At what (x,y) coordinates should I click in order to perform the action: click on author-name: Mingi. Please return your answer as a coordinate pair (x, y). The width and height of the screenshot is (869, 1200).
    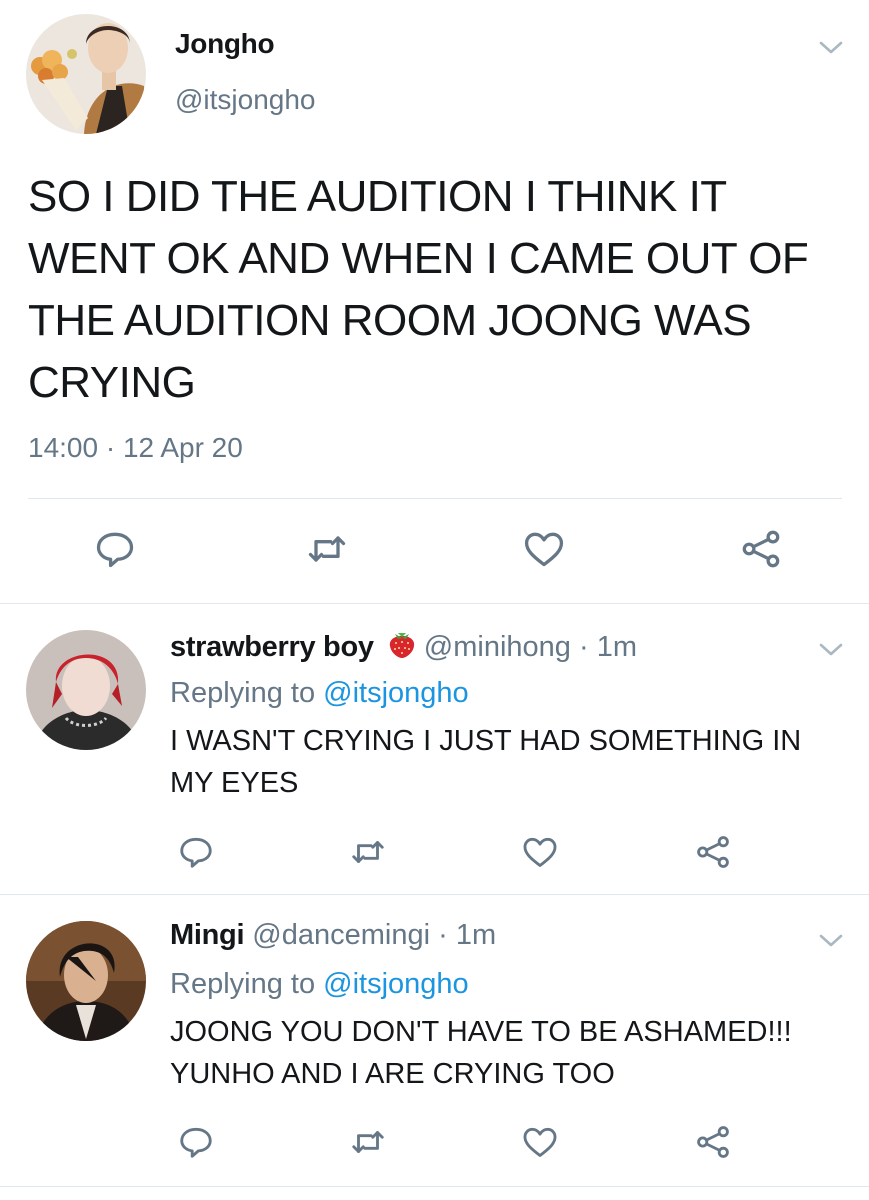
    Looking at the image, I should click on (207, 935).